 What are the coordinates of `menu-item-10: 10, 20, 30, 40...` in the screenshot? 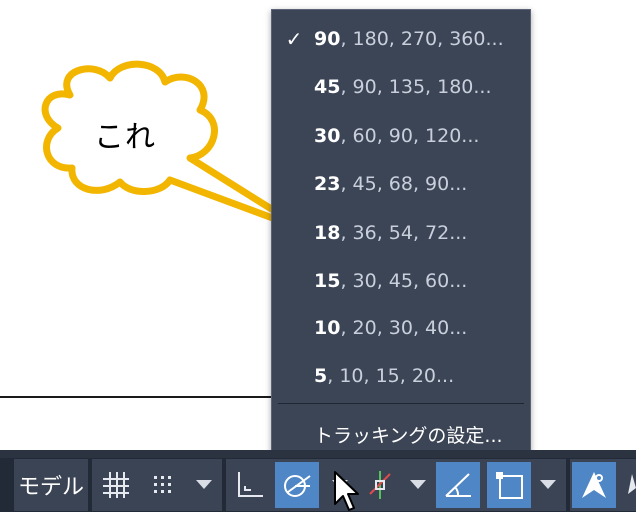 It's located at (401, 328).